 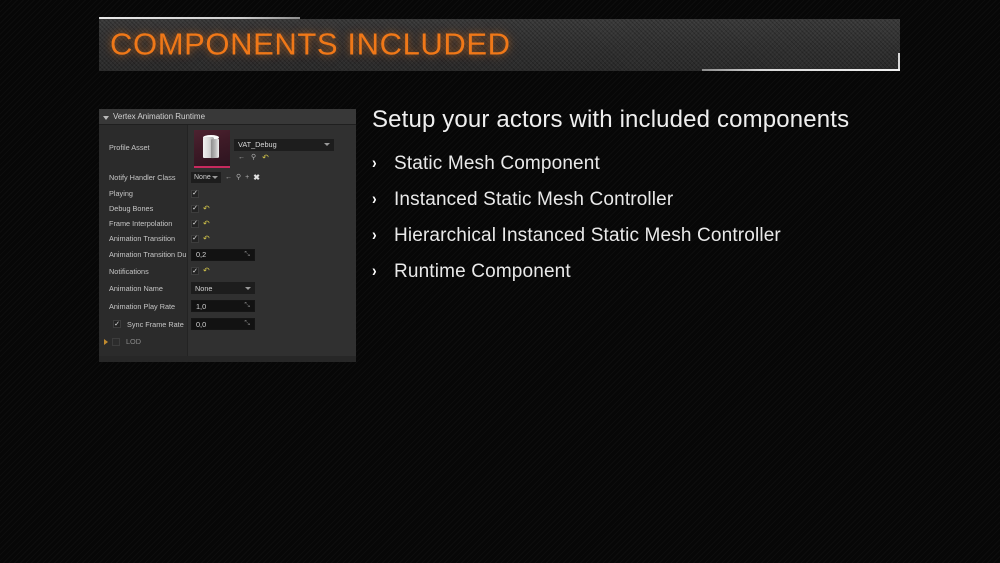 I want to click on row-animation-transition-duration: Animation Transition Durati 0,2 ⤡, so click(x=227, y=254).